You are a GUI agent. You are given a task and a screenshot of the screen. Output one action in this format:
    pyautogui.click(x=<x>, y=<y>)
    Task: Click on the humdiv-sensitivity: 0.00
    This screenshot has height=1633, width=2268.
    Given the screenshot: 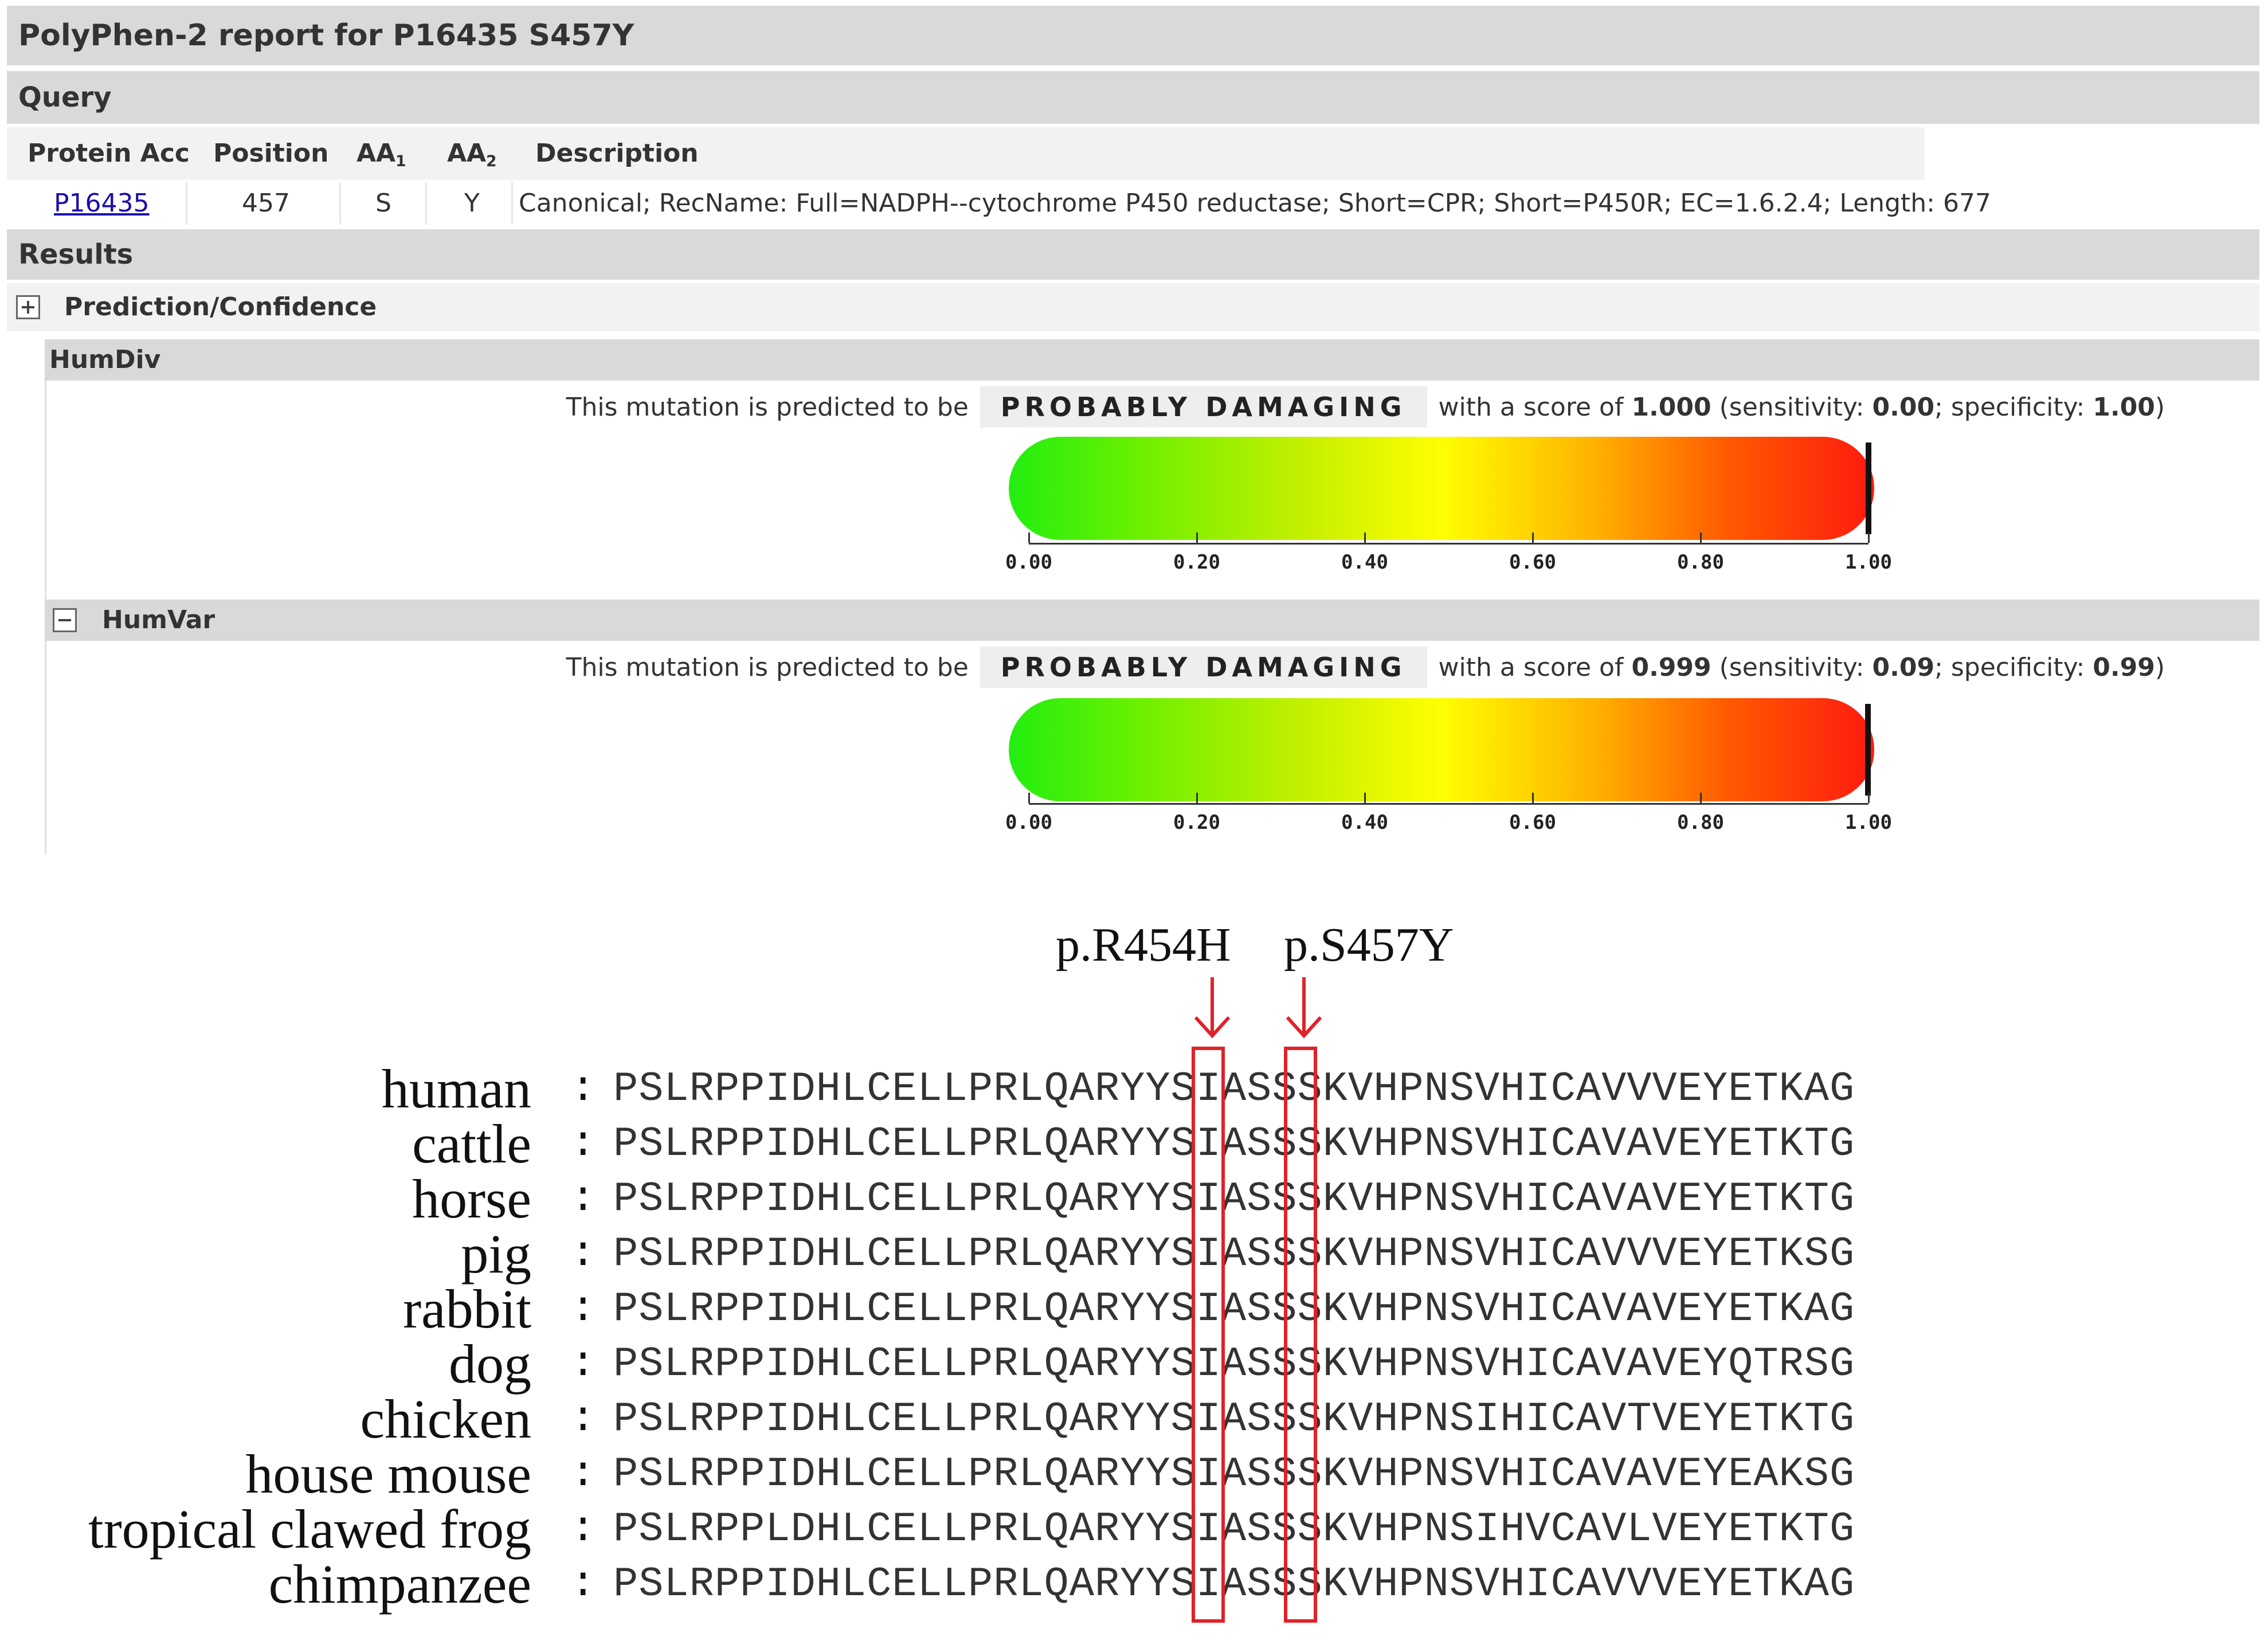 What is the action you would take?
    pyautogui.click(x=1903, y=407)
    